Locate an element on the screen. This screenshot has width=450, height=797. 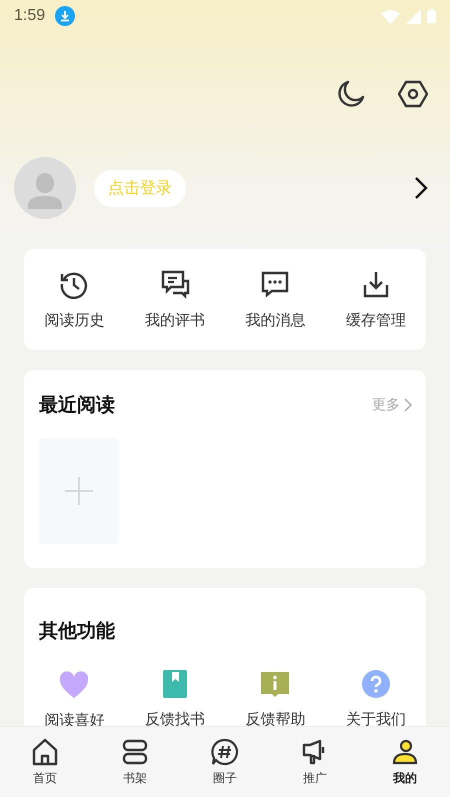
signal-icon is located at coordinates (413, 16).